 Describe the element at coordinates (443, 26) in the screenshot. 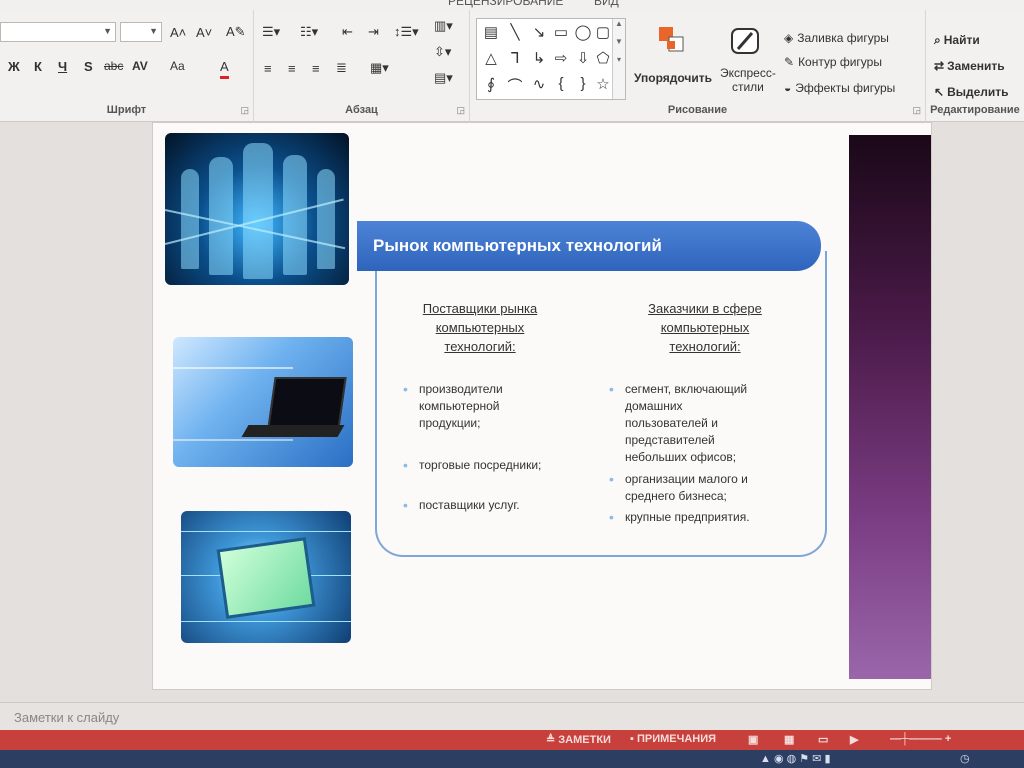

I see `columns-icon: ▥▾` at that location.